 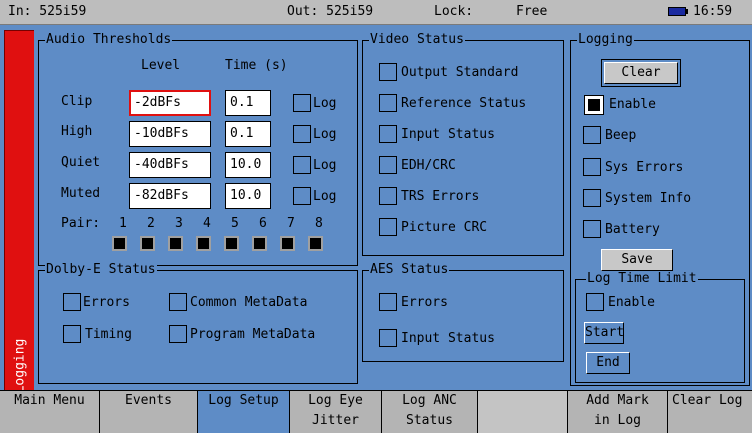 I want to click on dolby-e-status-title: Dolby-E Status, so click(x=101, y=270).